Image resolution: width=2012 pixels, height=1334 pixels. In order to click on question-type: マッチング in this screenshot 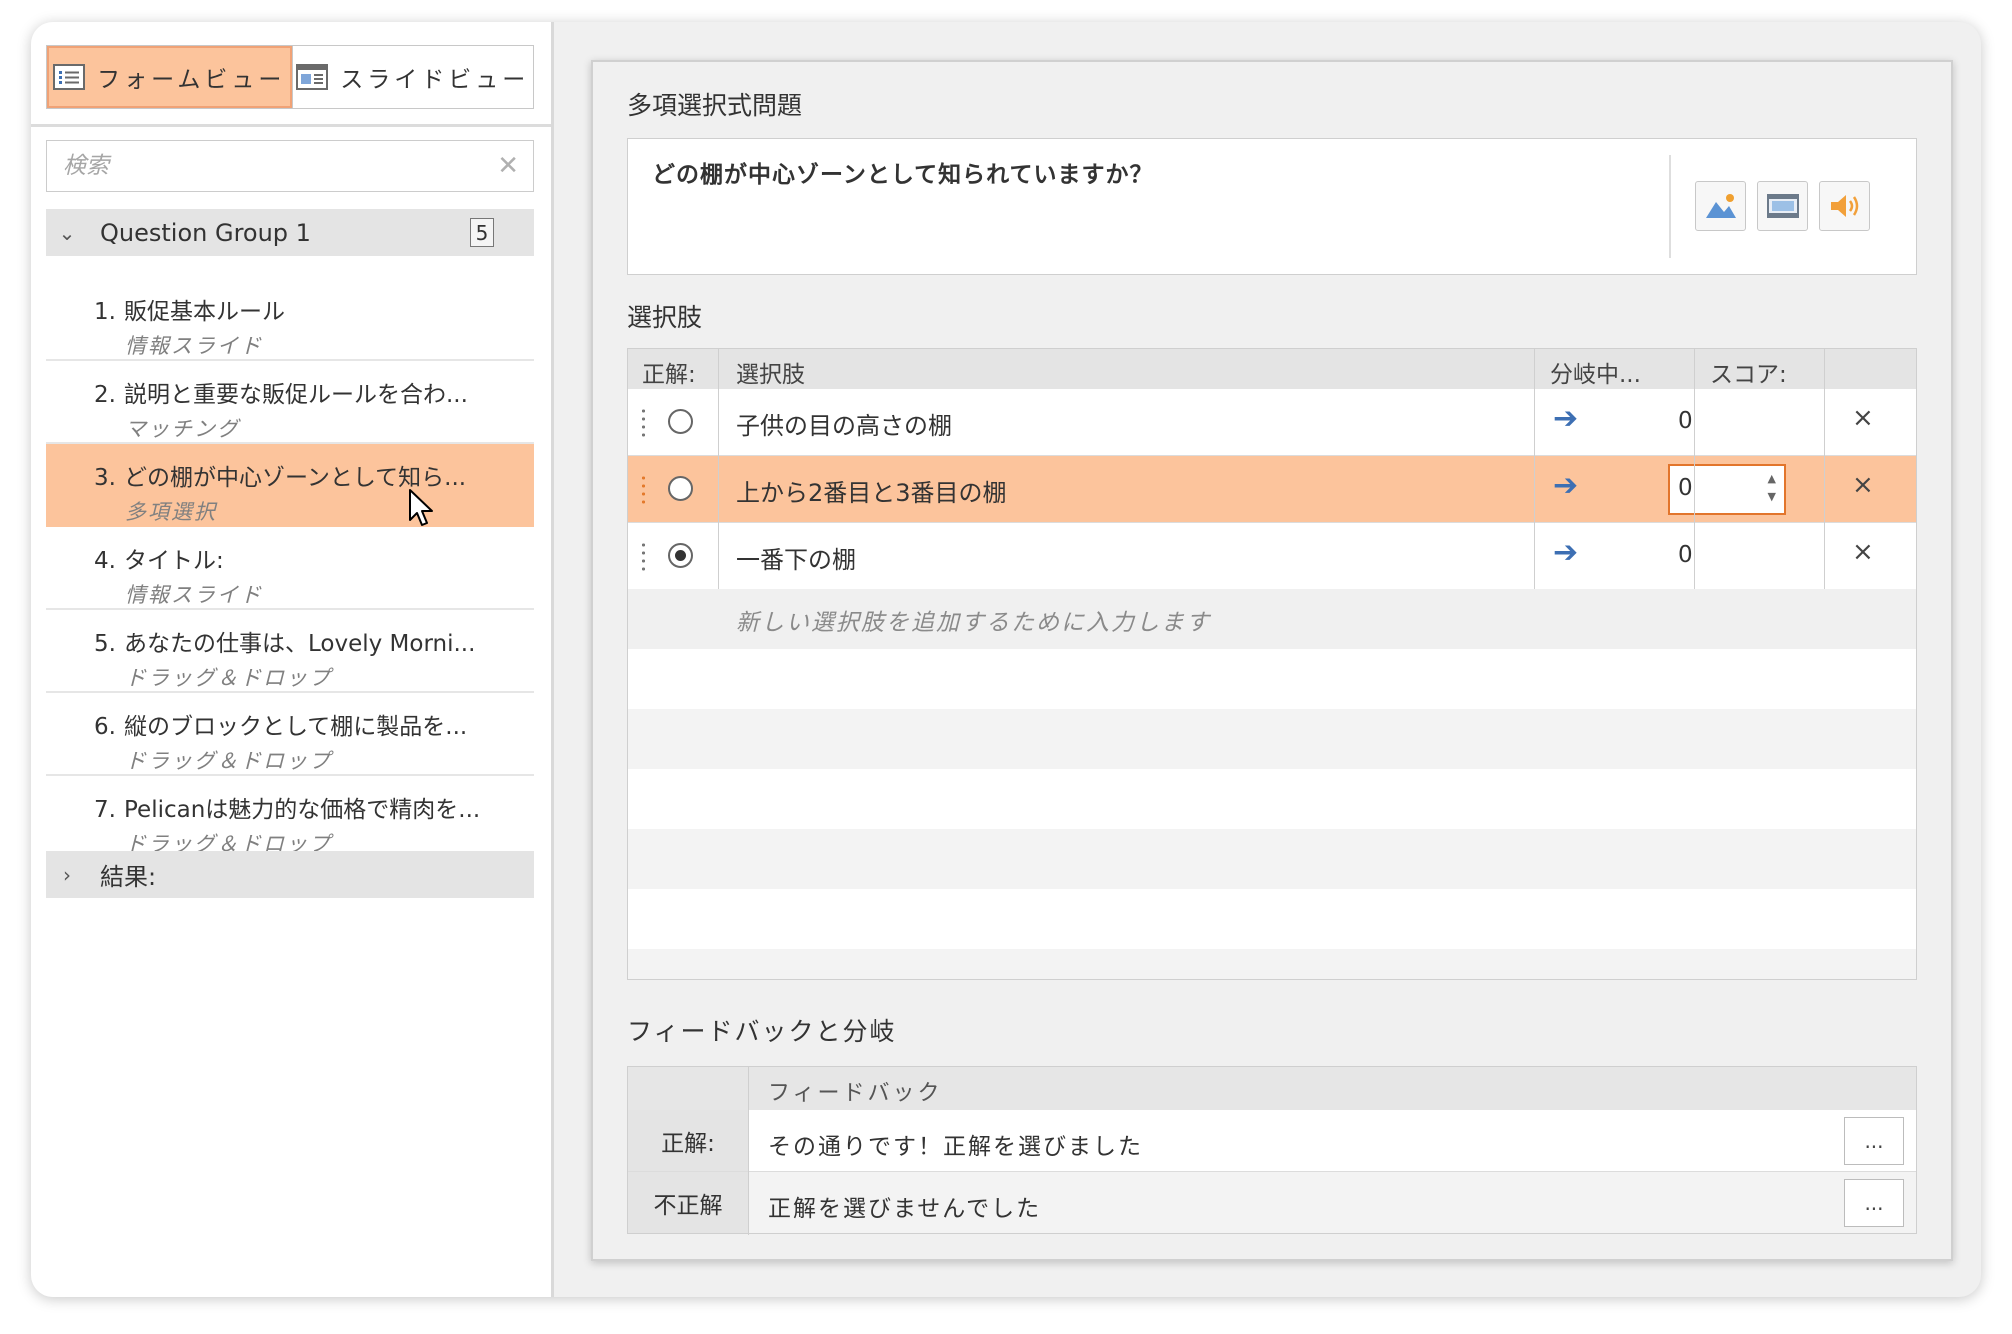, I will do `click(182, 429)`.